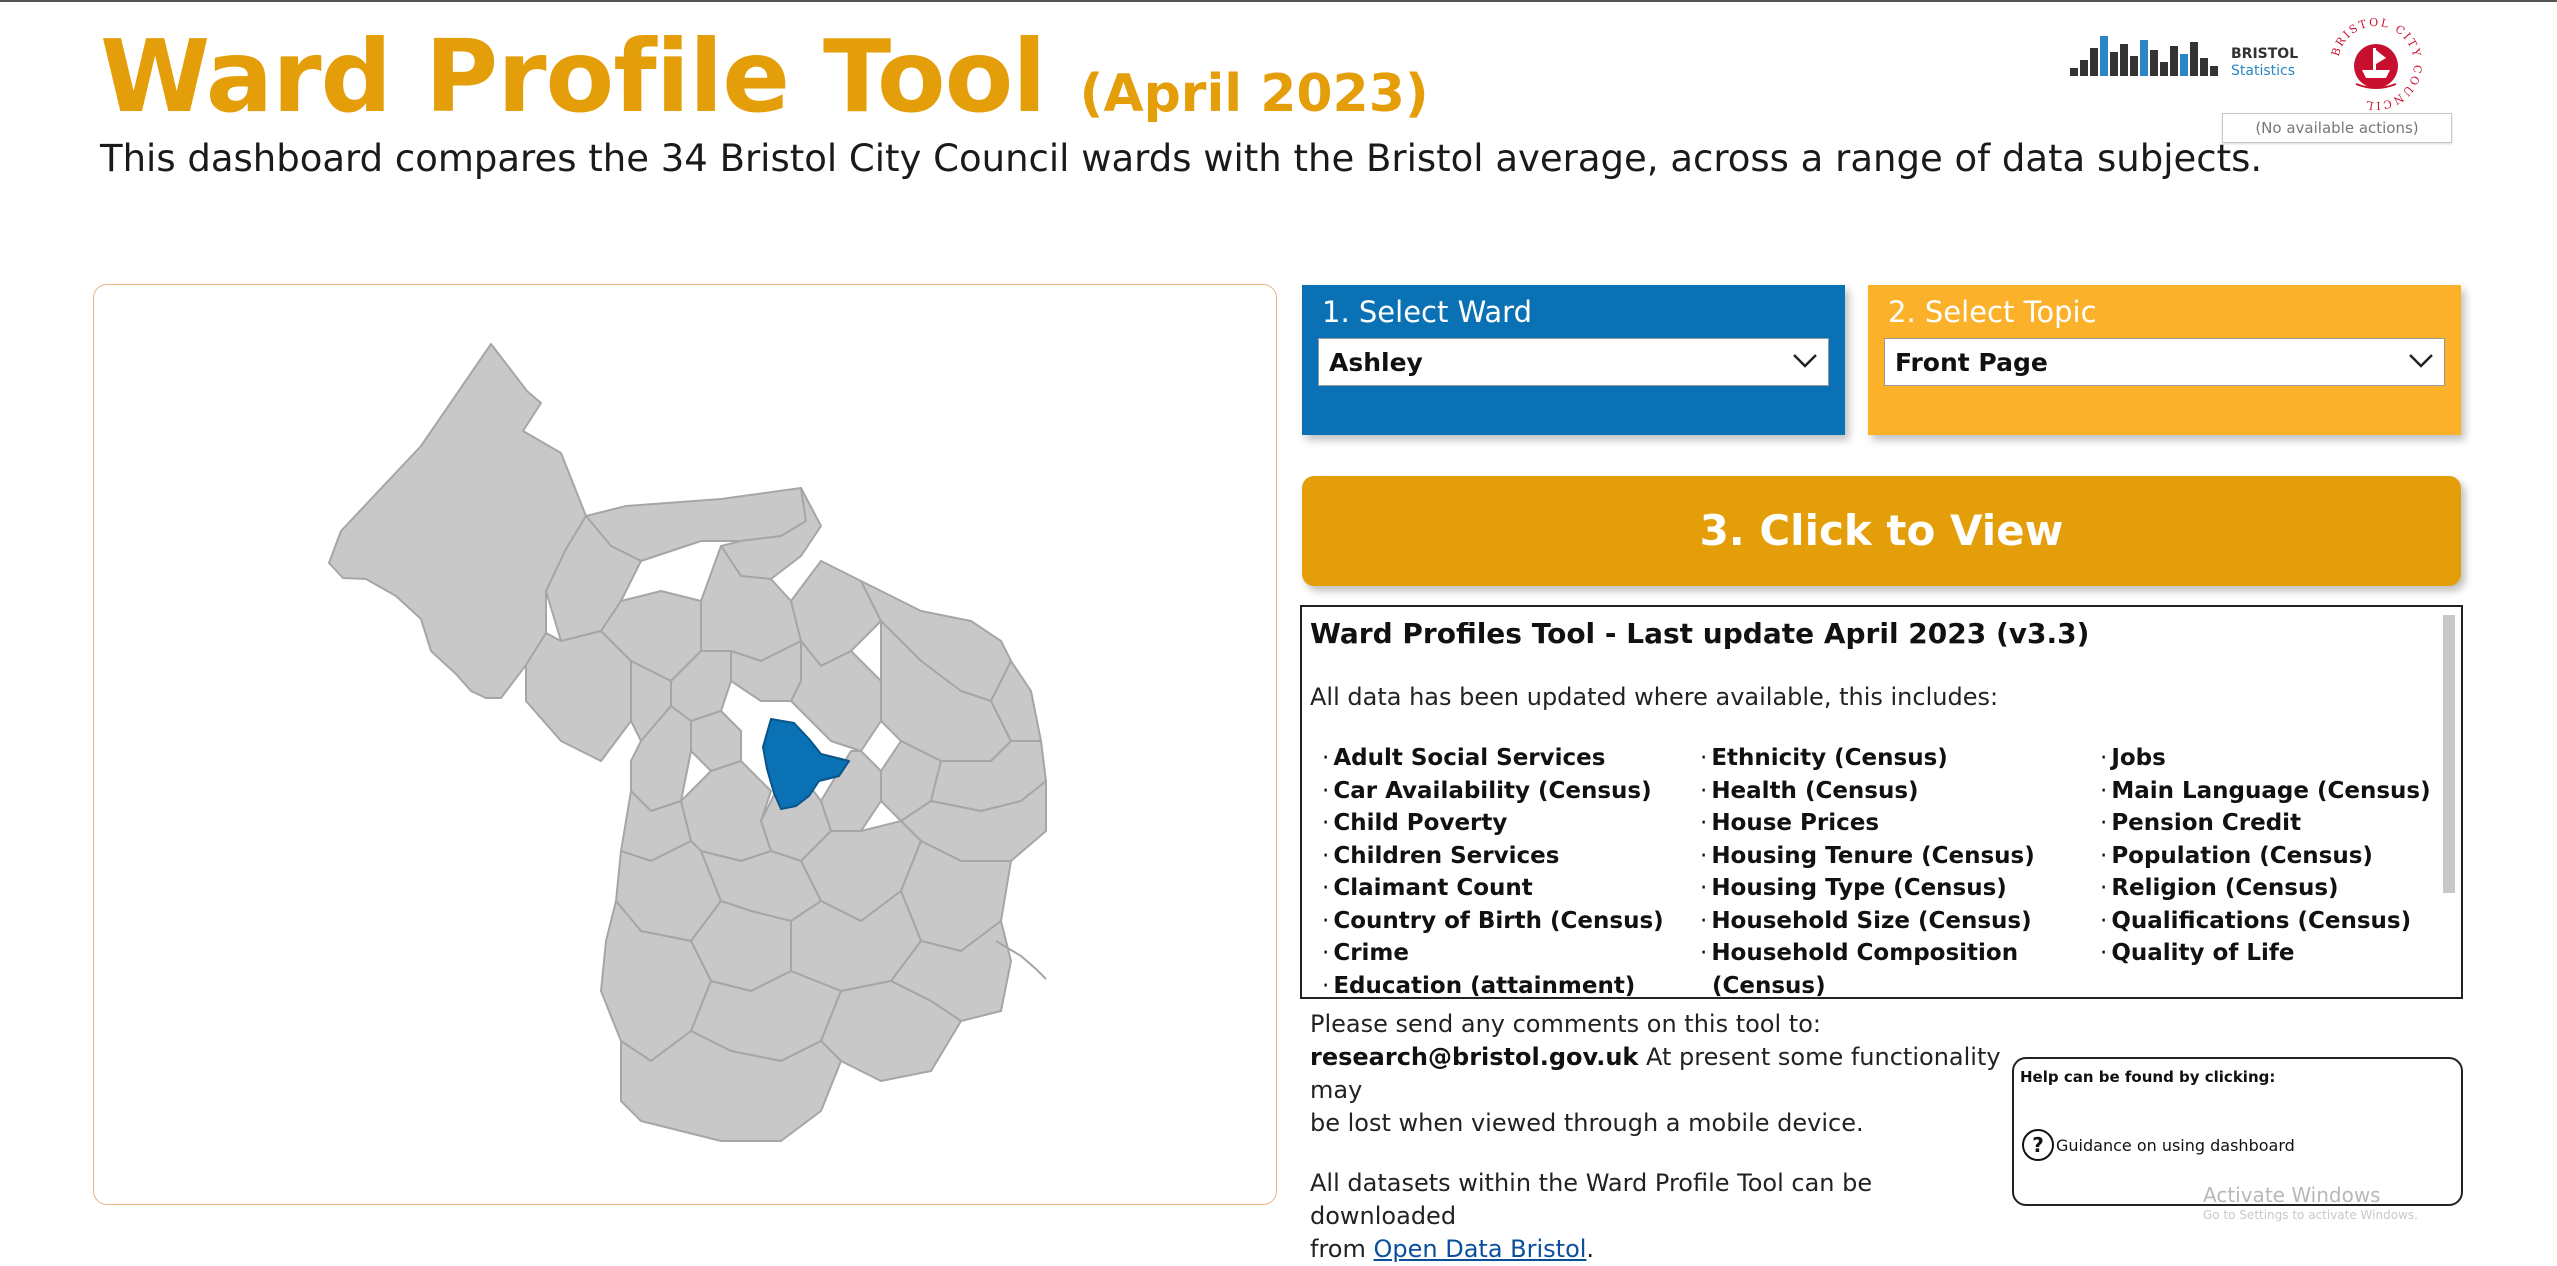  I want to click on question-circle-icon: ?, so click(2038, 1145).